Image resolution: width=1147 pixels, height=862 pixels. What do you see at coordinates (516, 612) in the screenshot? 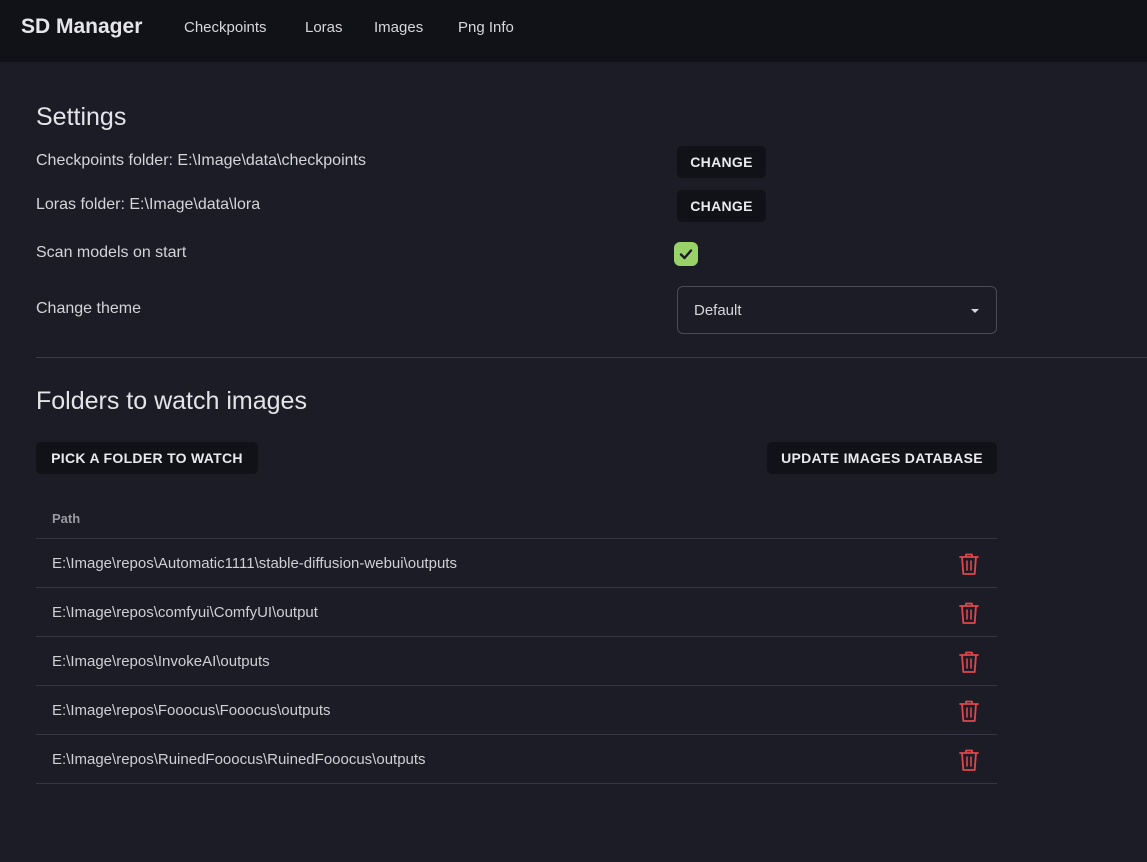
I see `table-row: E:\Image\repos\comfyui\ComfyUI\output` at bounding box center [516, 612].